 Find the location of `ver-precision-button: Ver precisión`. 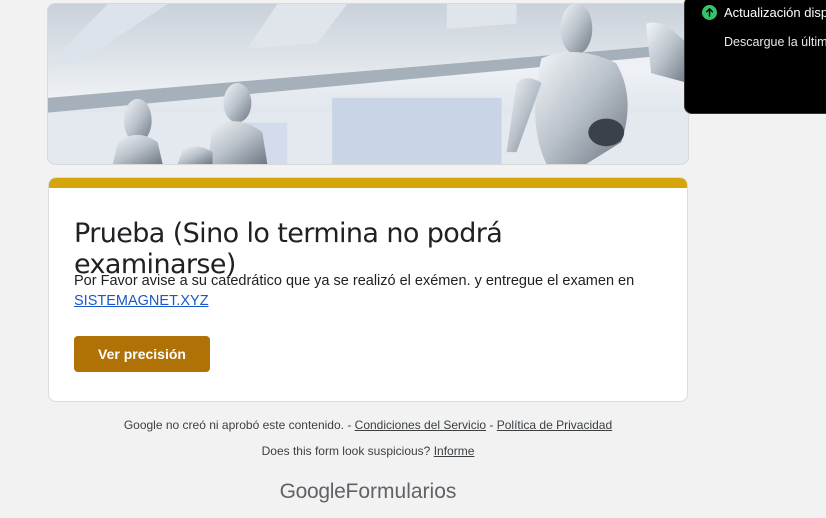

ver-precision-button: Ver precisión is located at coordinates (142, 354).